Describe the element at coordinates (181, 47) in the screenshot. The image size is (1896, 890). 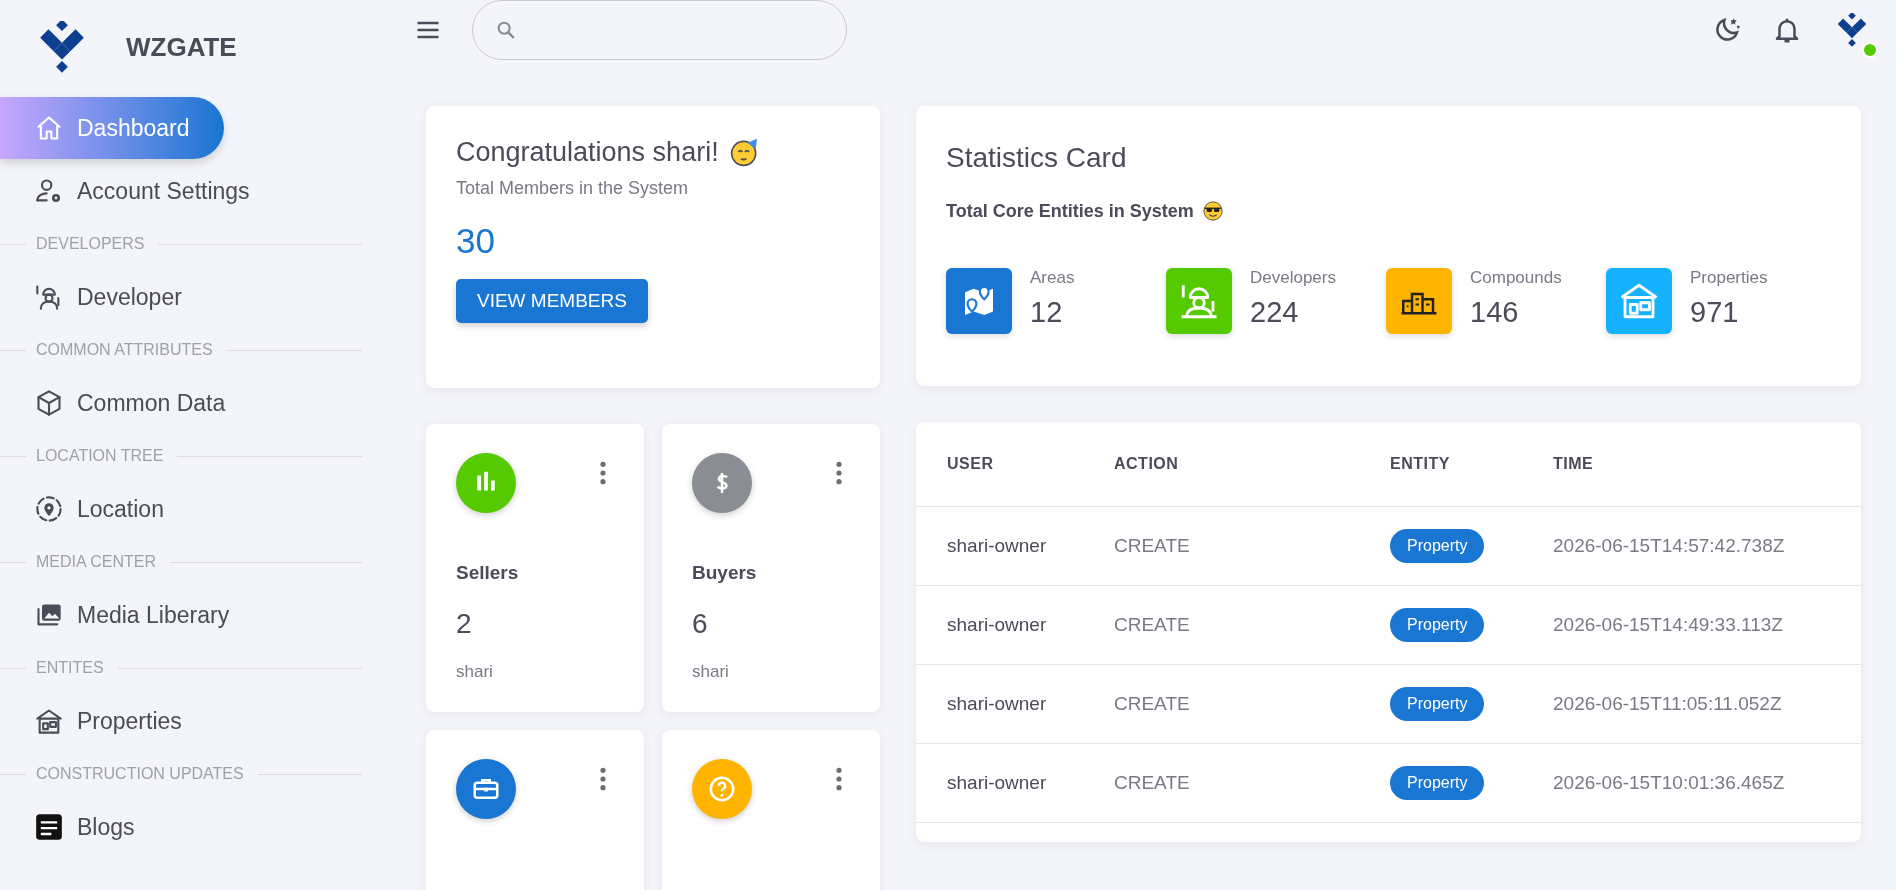
I see `brand-name: WZGATE` at that location.